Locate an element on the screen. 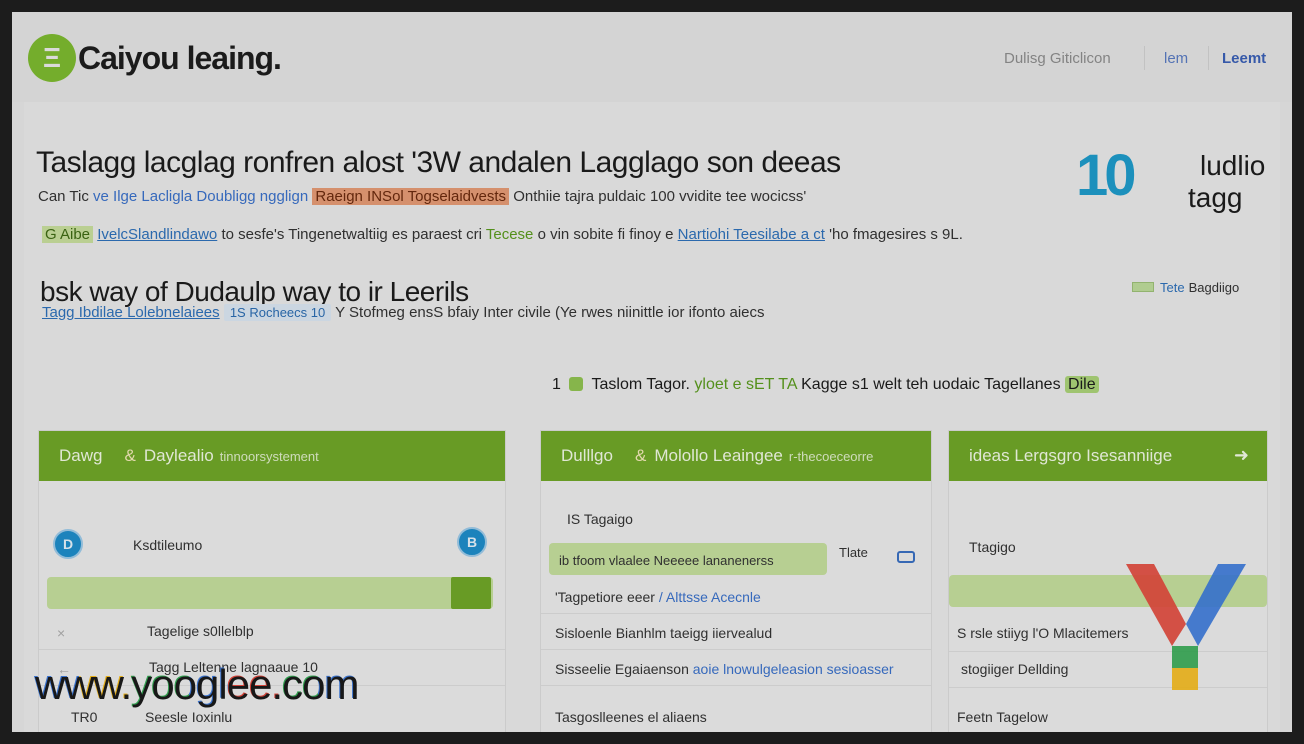 The image size is (1304, 744). y-logo-watermark is located at coordinates (1186, 627).